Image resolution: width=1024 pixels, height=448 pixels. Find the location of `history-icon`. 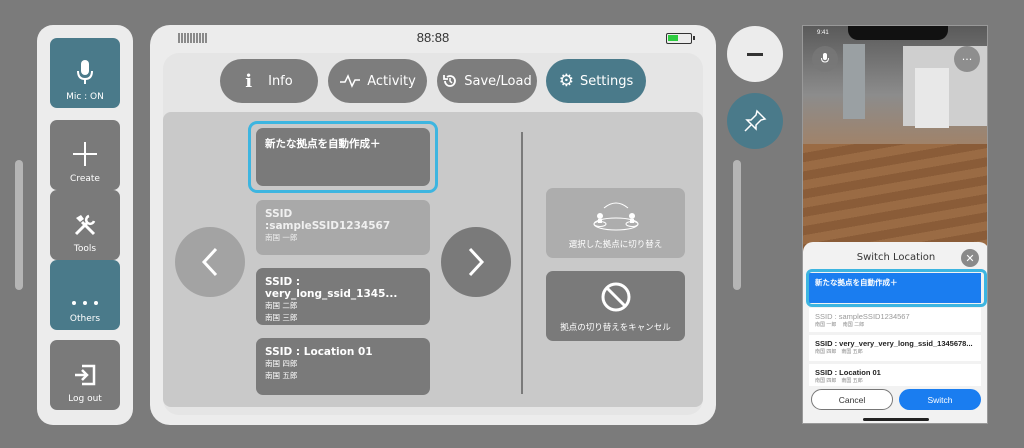

history-icon is located at coordinates (450, 81).